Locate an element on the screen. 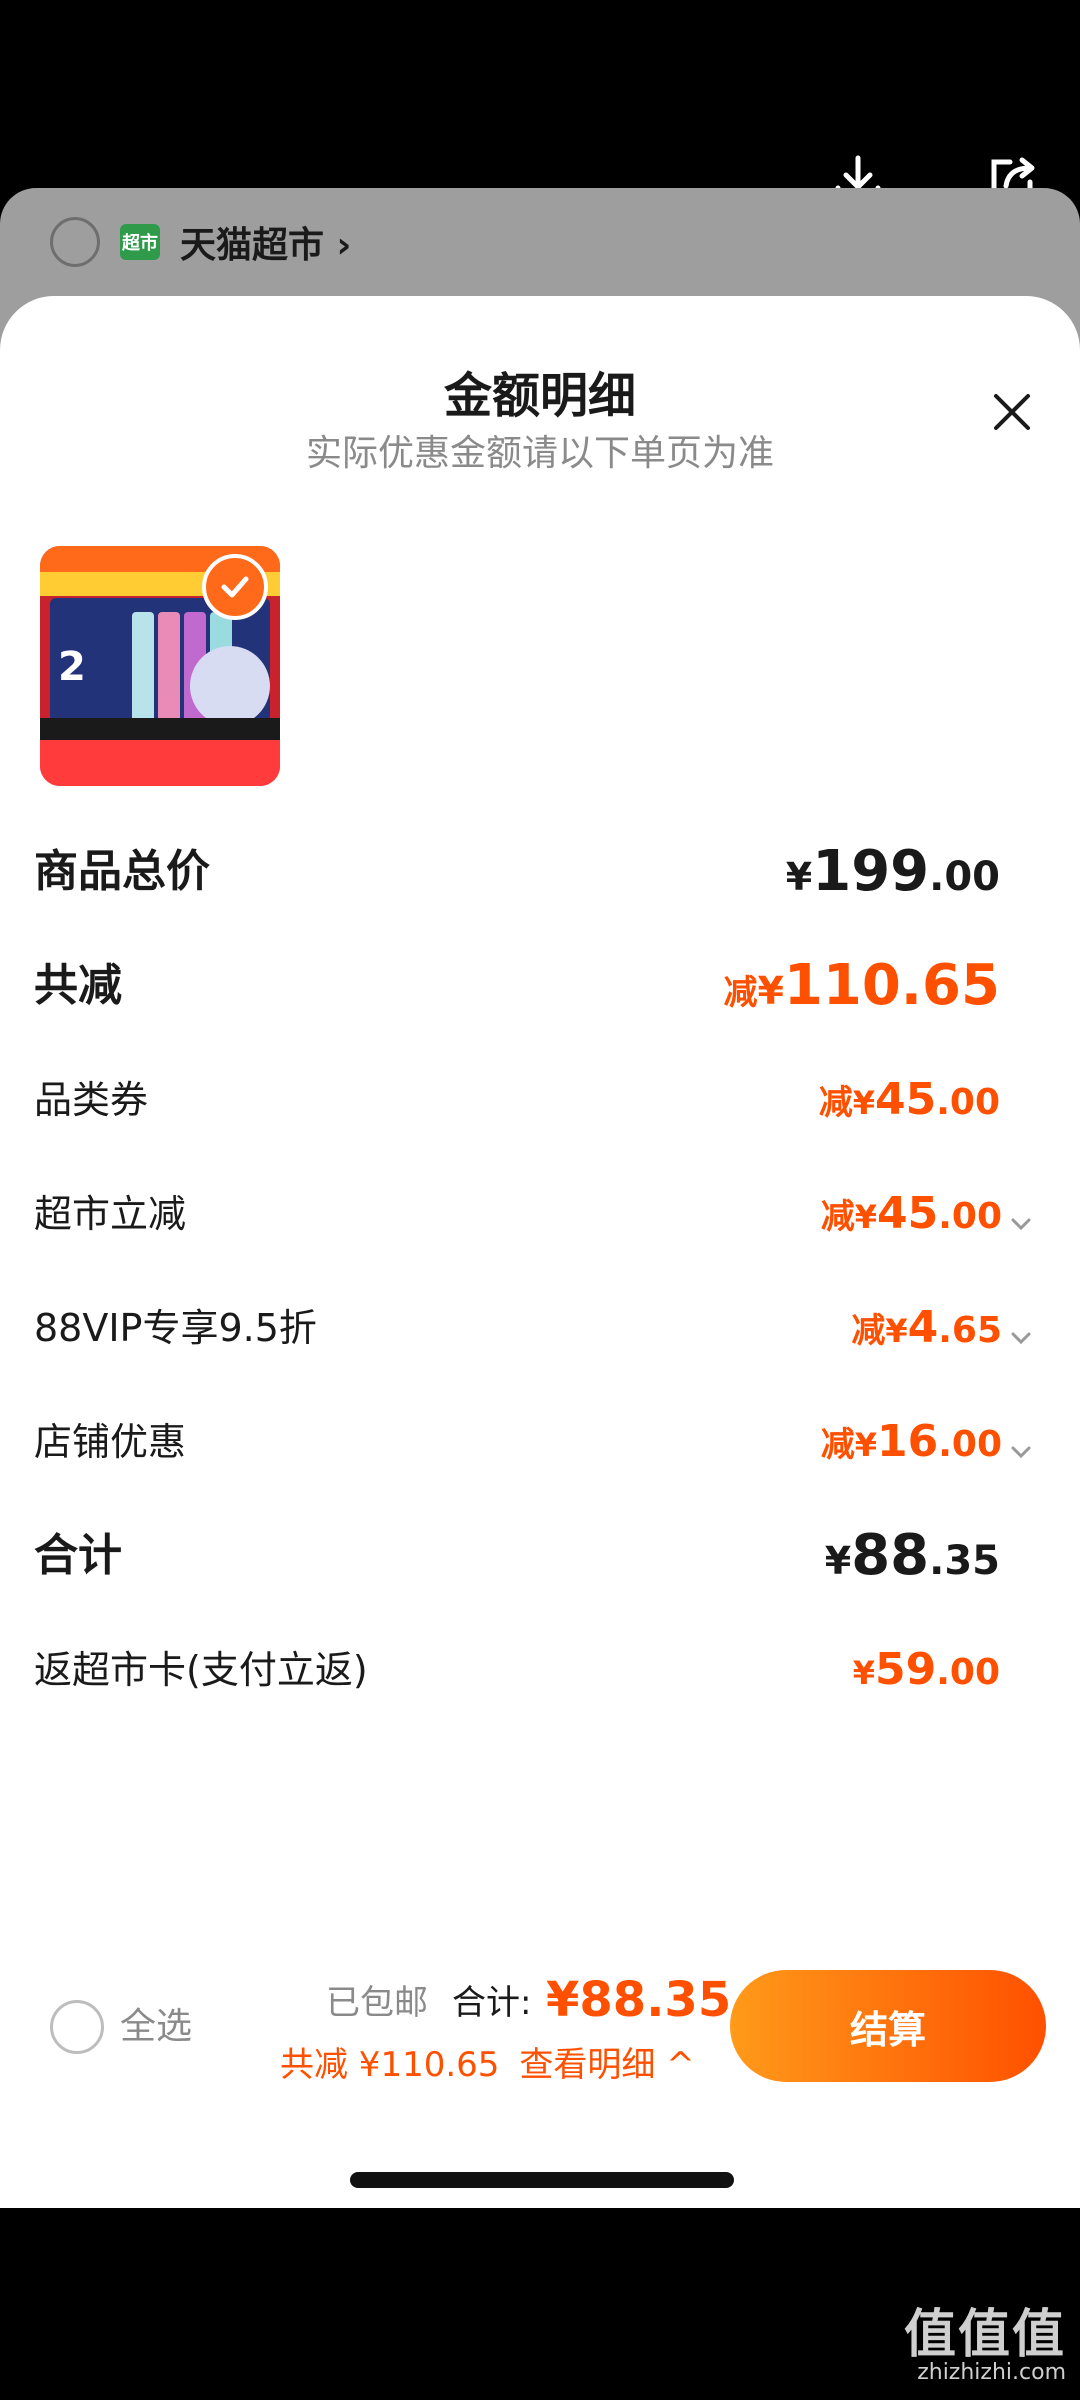 The height and width of the screenshot is (2400, 1080). row-market-reduce: 超市立减 减¥45.00 is located at coordinates (534, 1214).